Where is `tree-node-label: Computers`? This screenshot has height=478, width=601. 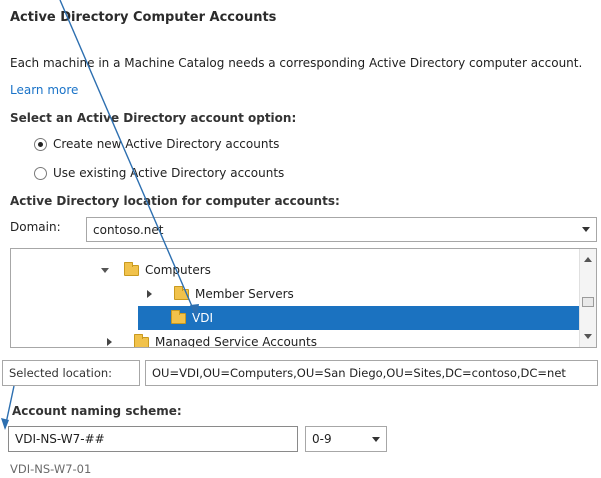 tree-node-label: Computers is located at coordinates (178, 270).